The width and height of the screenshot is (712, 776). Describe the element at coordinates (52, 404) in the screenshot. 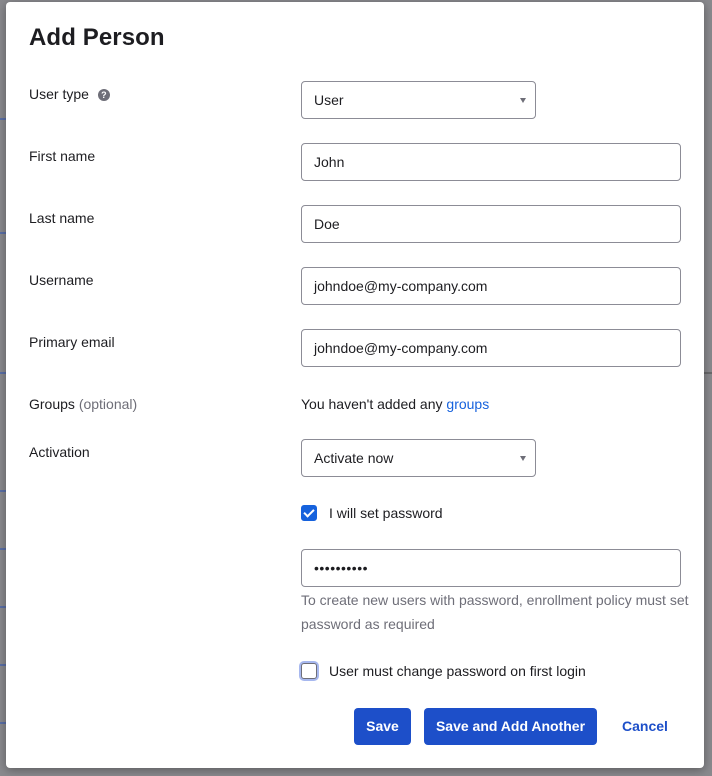

I see `groups-label-text: Groups` at that location.